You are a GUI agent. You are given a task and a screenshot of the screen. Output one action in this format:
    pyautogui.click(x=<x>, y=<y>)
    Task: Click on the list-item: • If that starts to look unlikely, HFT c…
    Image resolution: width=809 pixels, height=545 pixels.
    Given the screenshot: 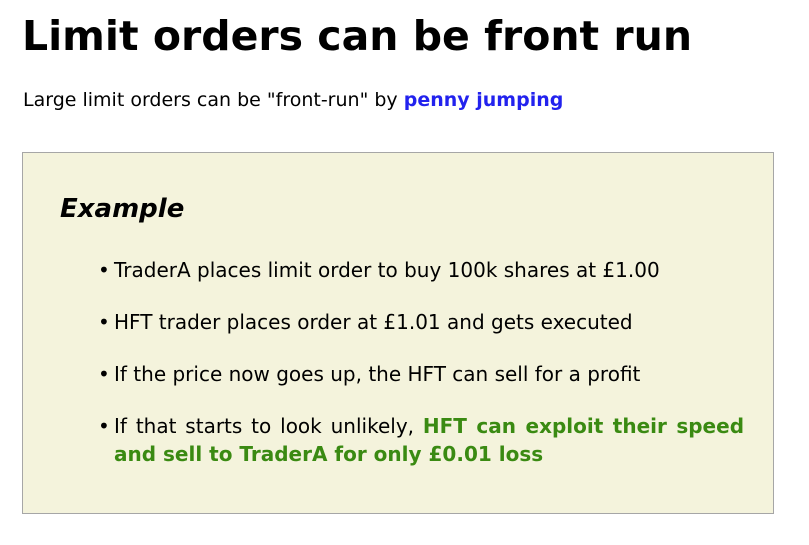 What is the action you would take?
    pyautogui.click(x=420, y=440)
    